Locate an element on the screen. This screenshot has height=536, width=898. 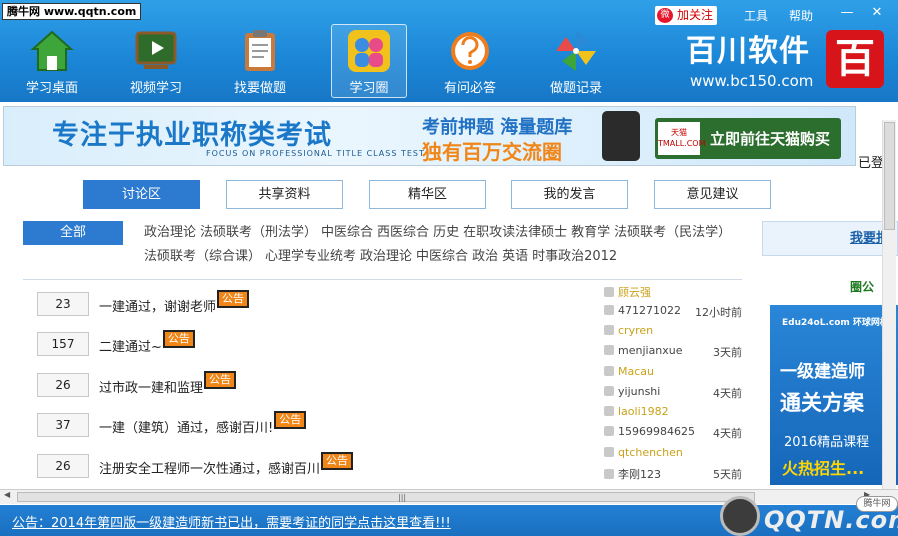
post-author: laoli1982 is located at coordinates (636, 411).